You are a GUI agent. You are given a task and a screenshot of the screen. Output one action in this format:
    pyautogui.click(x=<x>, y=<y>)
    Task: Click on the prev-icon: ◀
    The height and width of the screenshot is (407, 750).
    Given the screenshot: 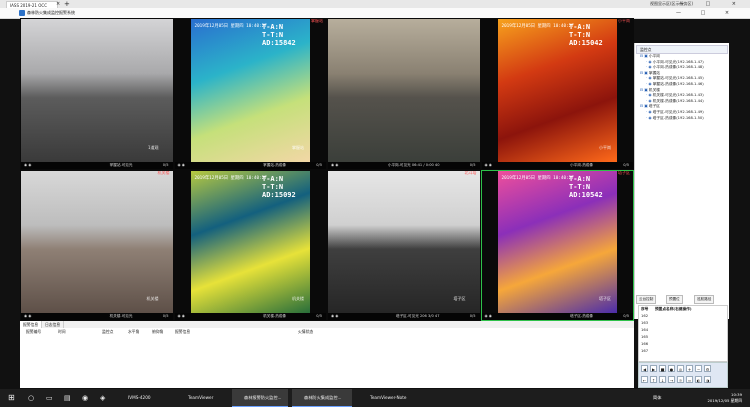 What is the action you would take?
    pyautogui.click(x=644, y=368)
    